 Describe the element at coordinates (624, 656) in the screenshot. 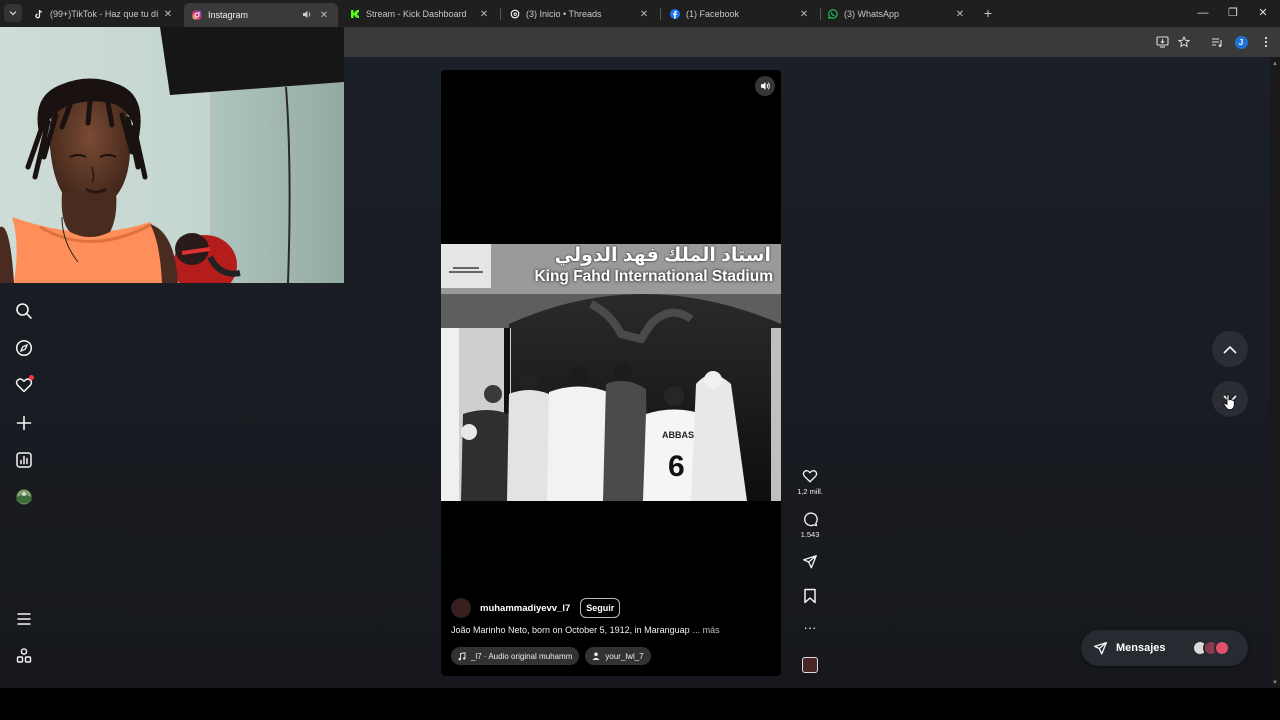

I see `tagged-user-label: your_lwl_7` at that location.